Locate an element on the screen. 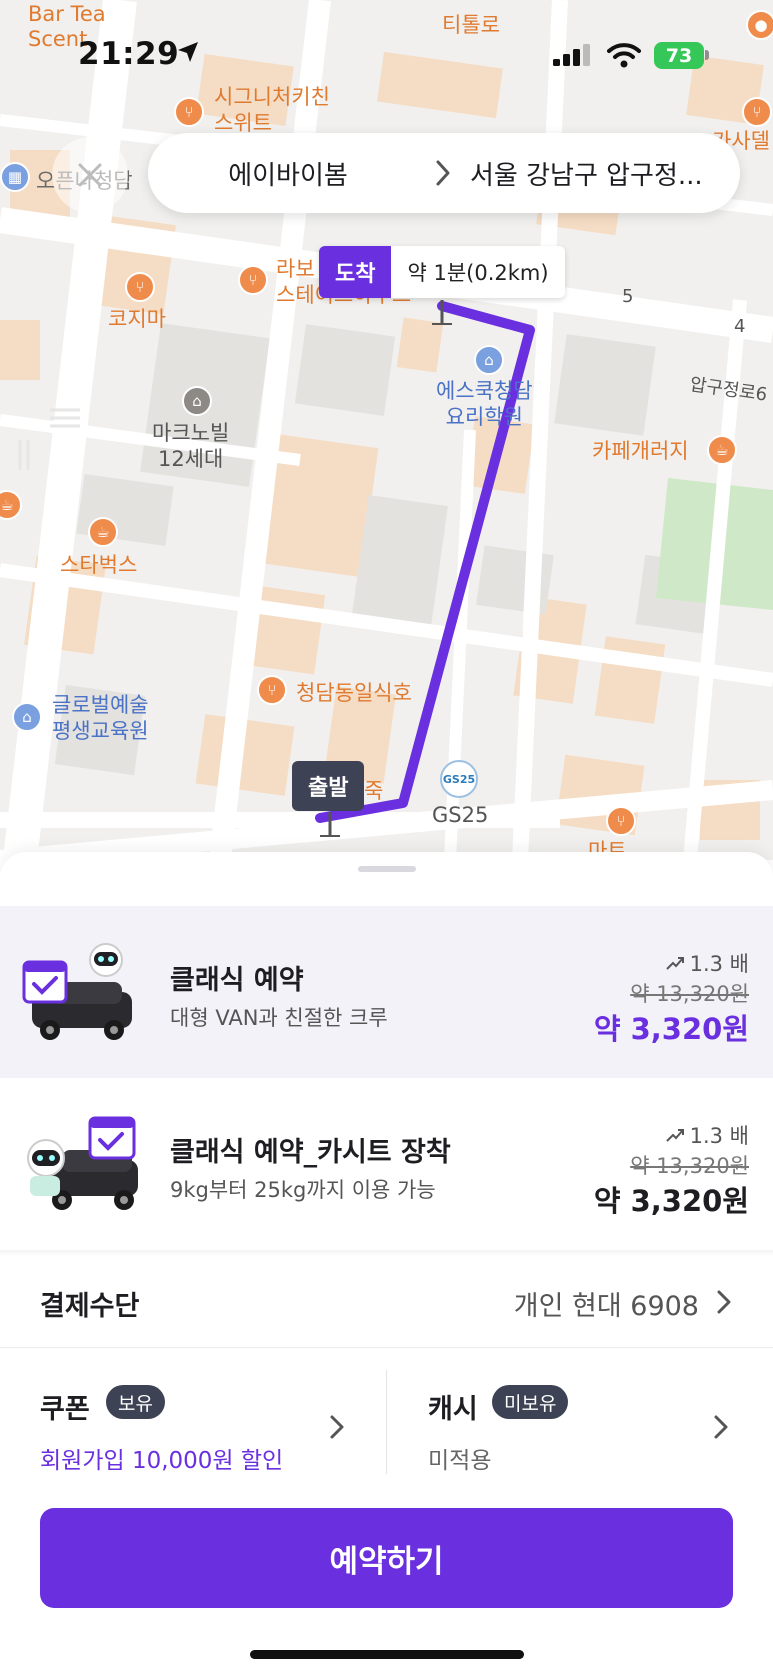  arrival-eta: 약 1분(0.2km) is located at coordinates (478, 272).